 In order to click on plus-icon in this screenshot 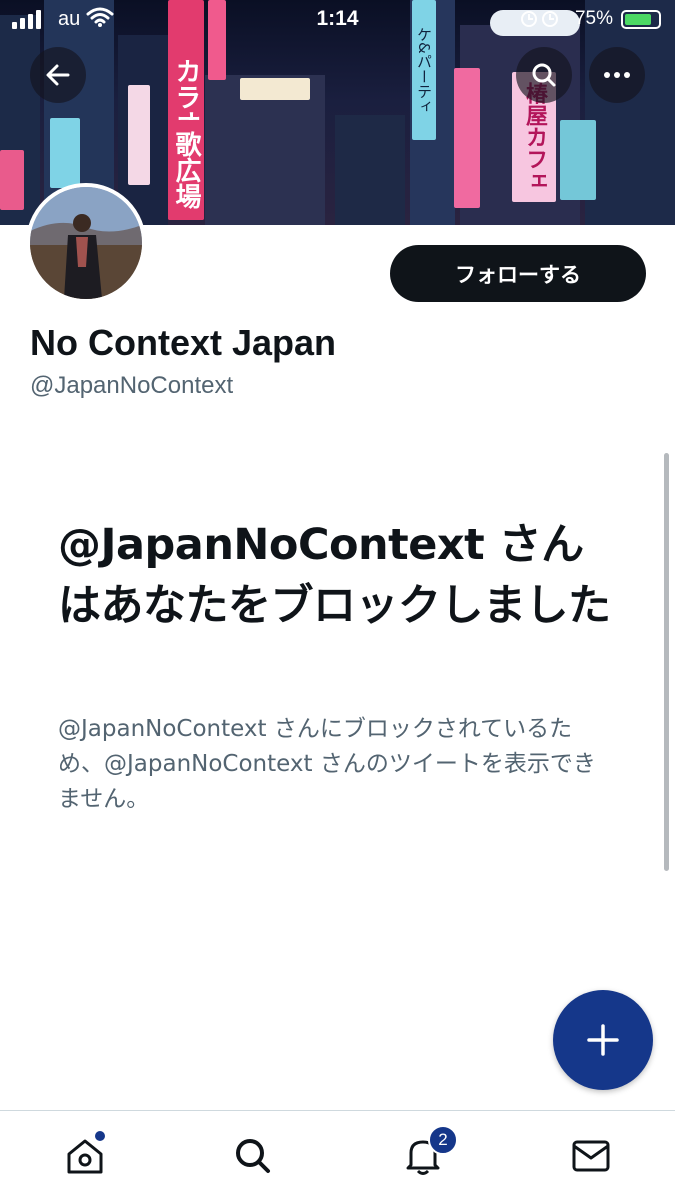, I will do `click(603, 1040)`.